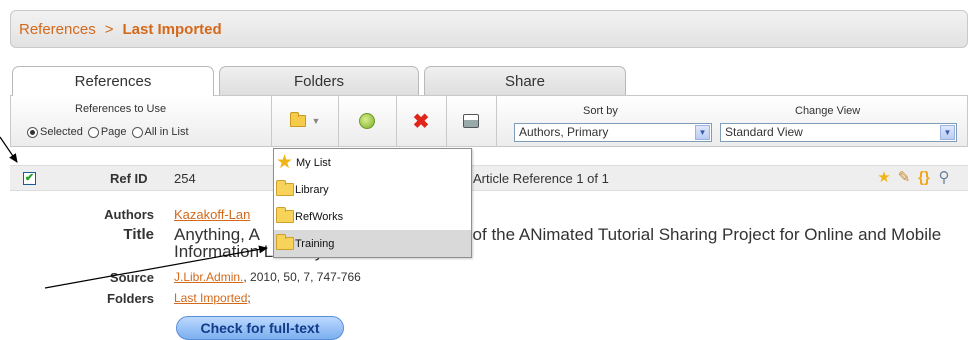 This screenshot has height=340, width=970. I want to click on edit-button, so click(367, 121).